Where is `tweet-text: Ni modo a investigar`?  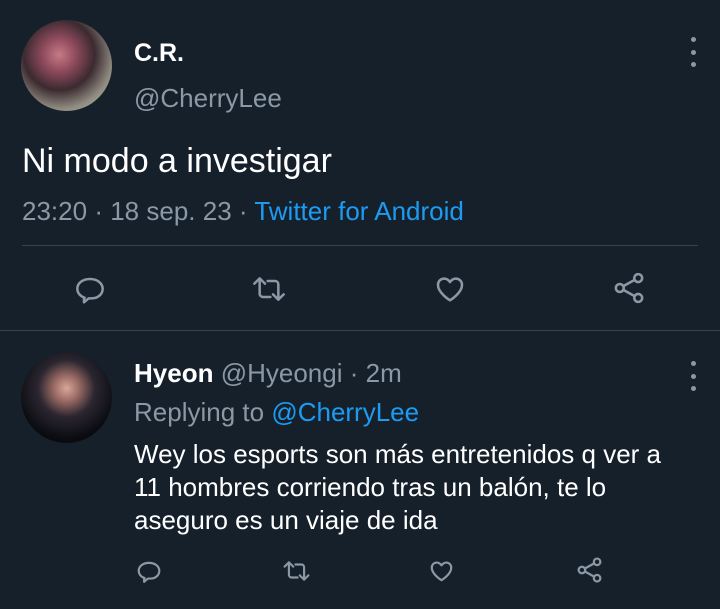
tweet-text: Ni modo a investigar is located at coordinates (177, 161).